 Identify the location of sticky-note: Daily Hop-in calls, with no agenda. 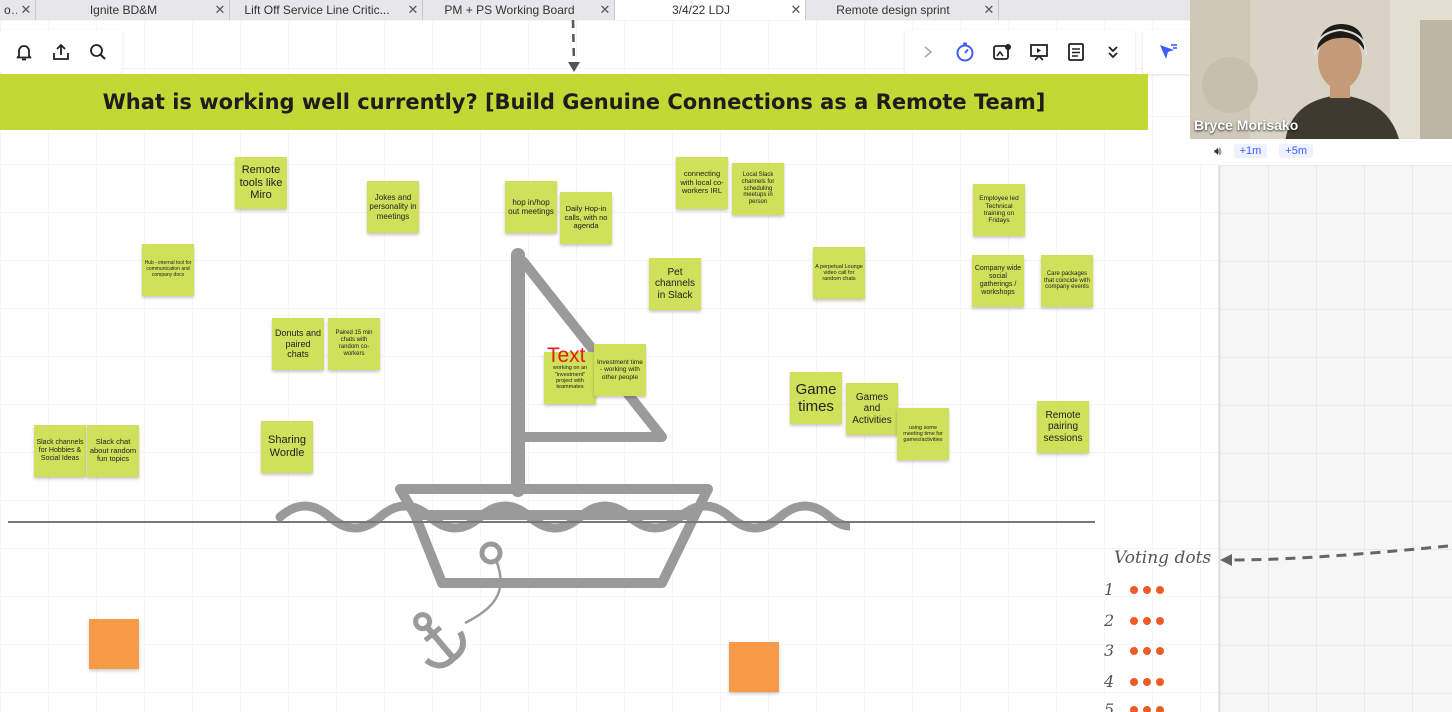
(586, 218).